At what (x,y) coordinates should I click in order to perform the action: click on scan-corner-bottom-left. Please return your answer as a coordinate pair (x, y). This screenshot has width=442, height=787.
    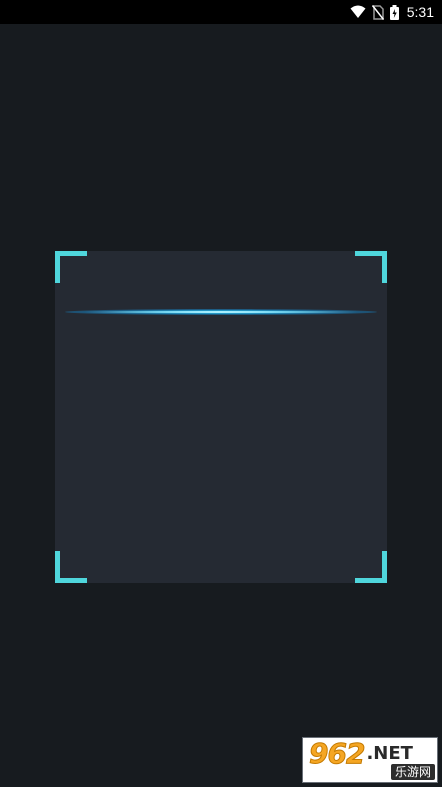
    Looking at the image, I should click on (71, 567).